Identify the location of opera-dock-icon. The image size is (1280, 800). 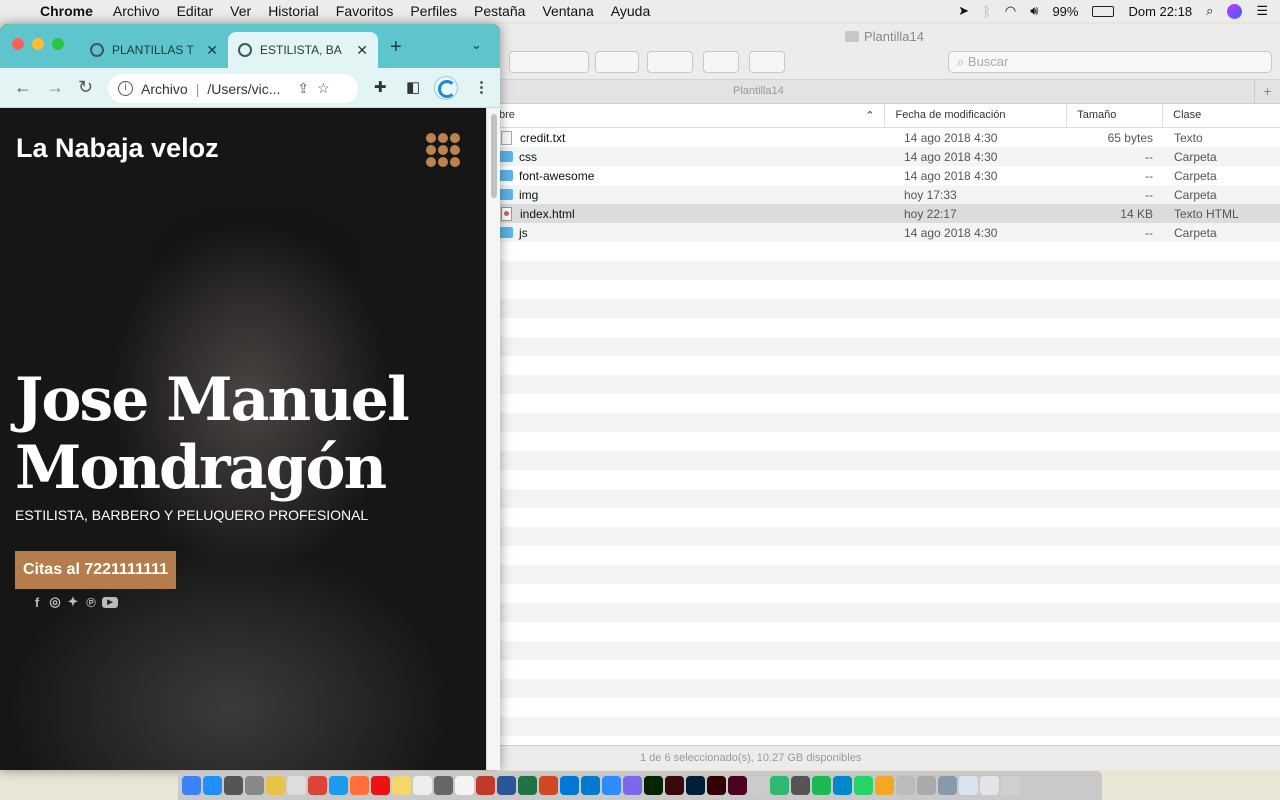
(380, 785).